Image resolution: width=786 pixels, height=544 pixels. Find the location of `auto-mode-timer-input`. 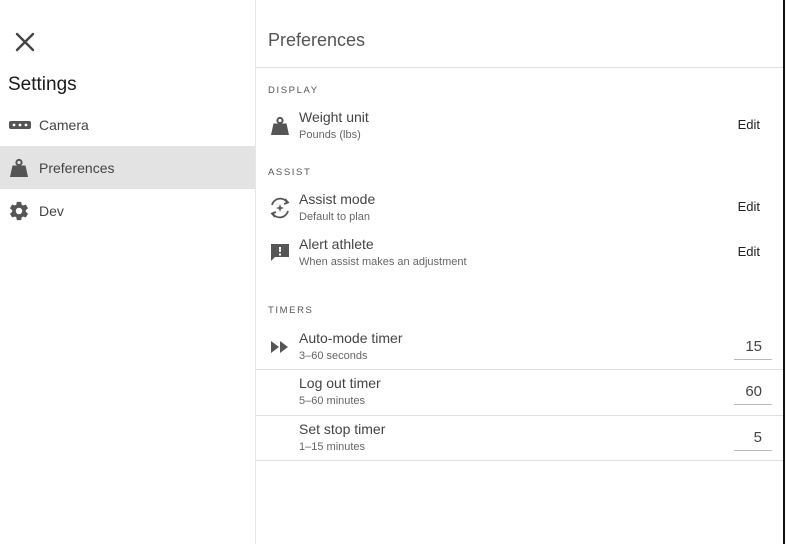

auto-mode-timer-input is located at coordinates (753, 347).